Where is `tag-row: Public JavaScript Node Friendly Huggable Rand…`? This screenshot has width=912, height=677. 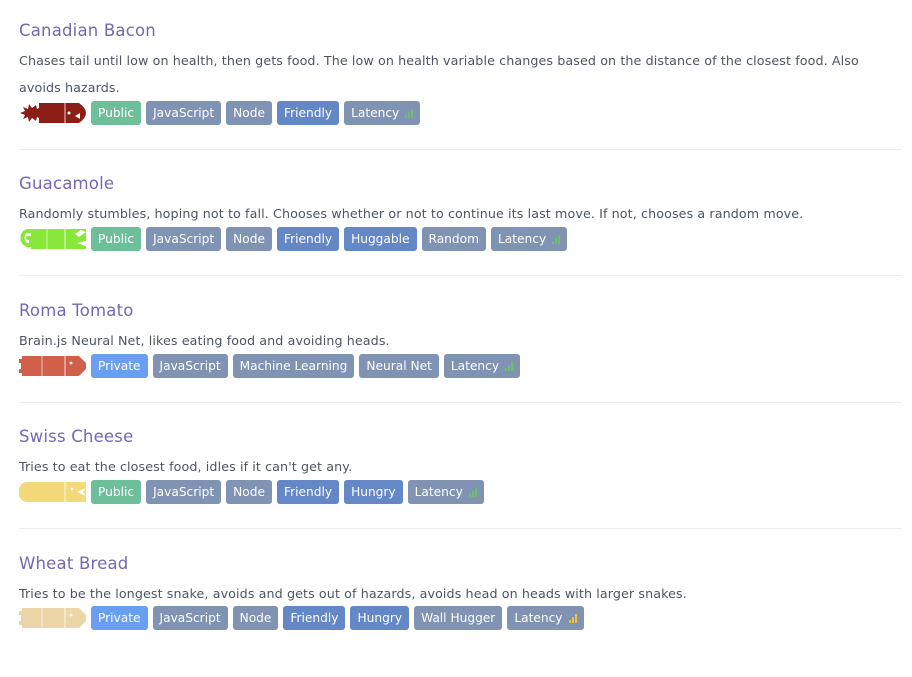 tag-row: Public JavaScript Node Friendly Huggable Rand… is located at coordinates (295, 239).